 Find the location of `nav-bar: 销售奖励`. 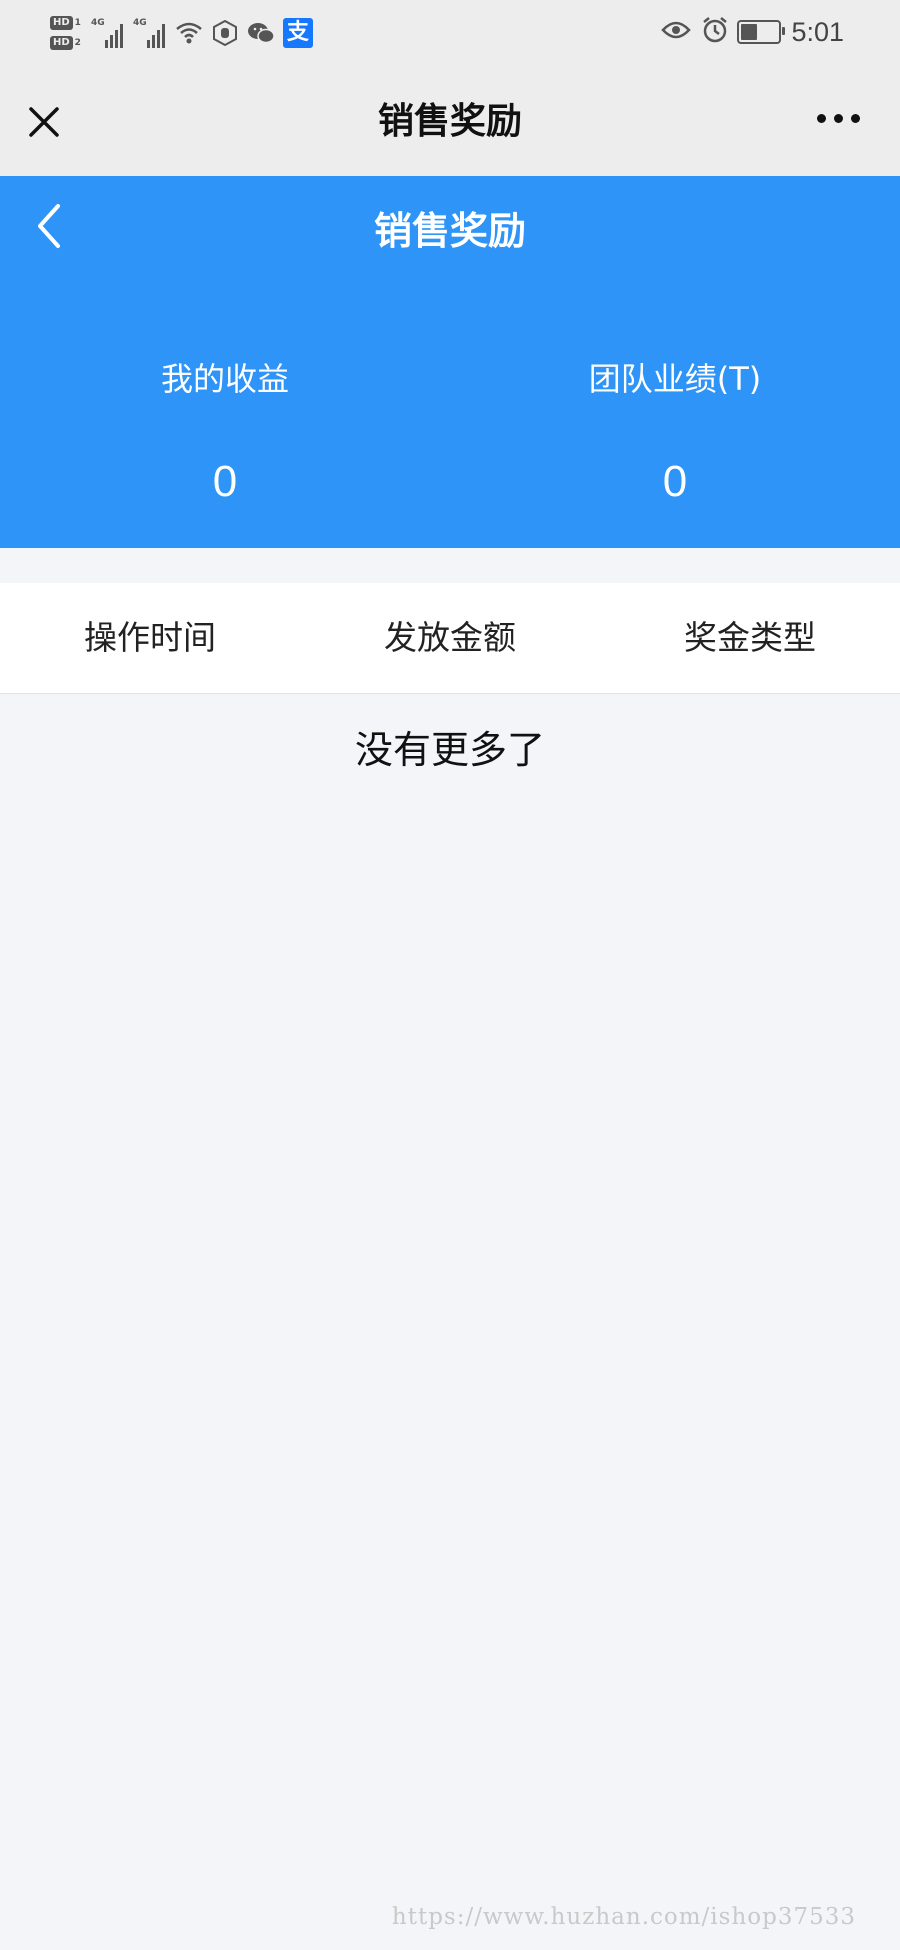

nav-bar: 销售奖励 is located at coordinates (450, 121).